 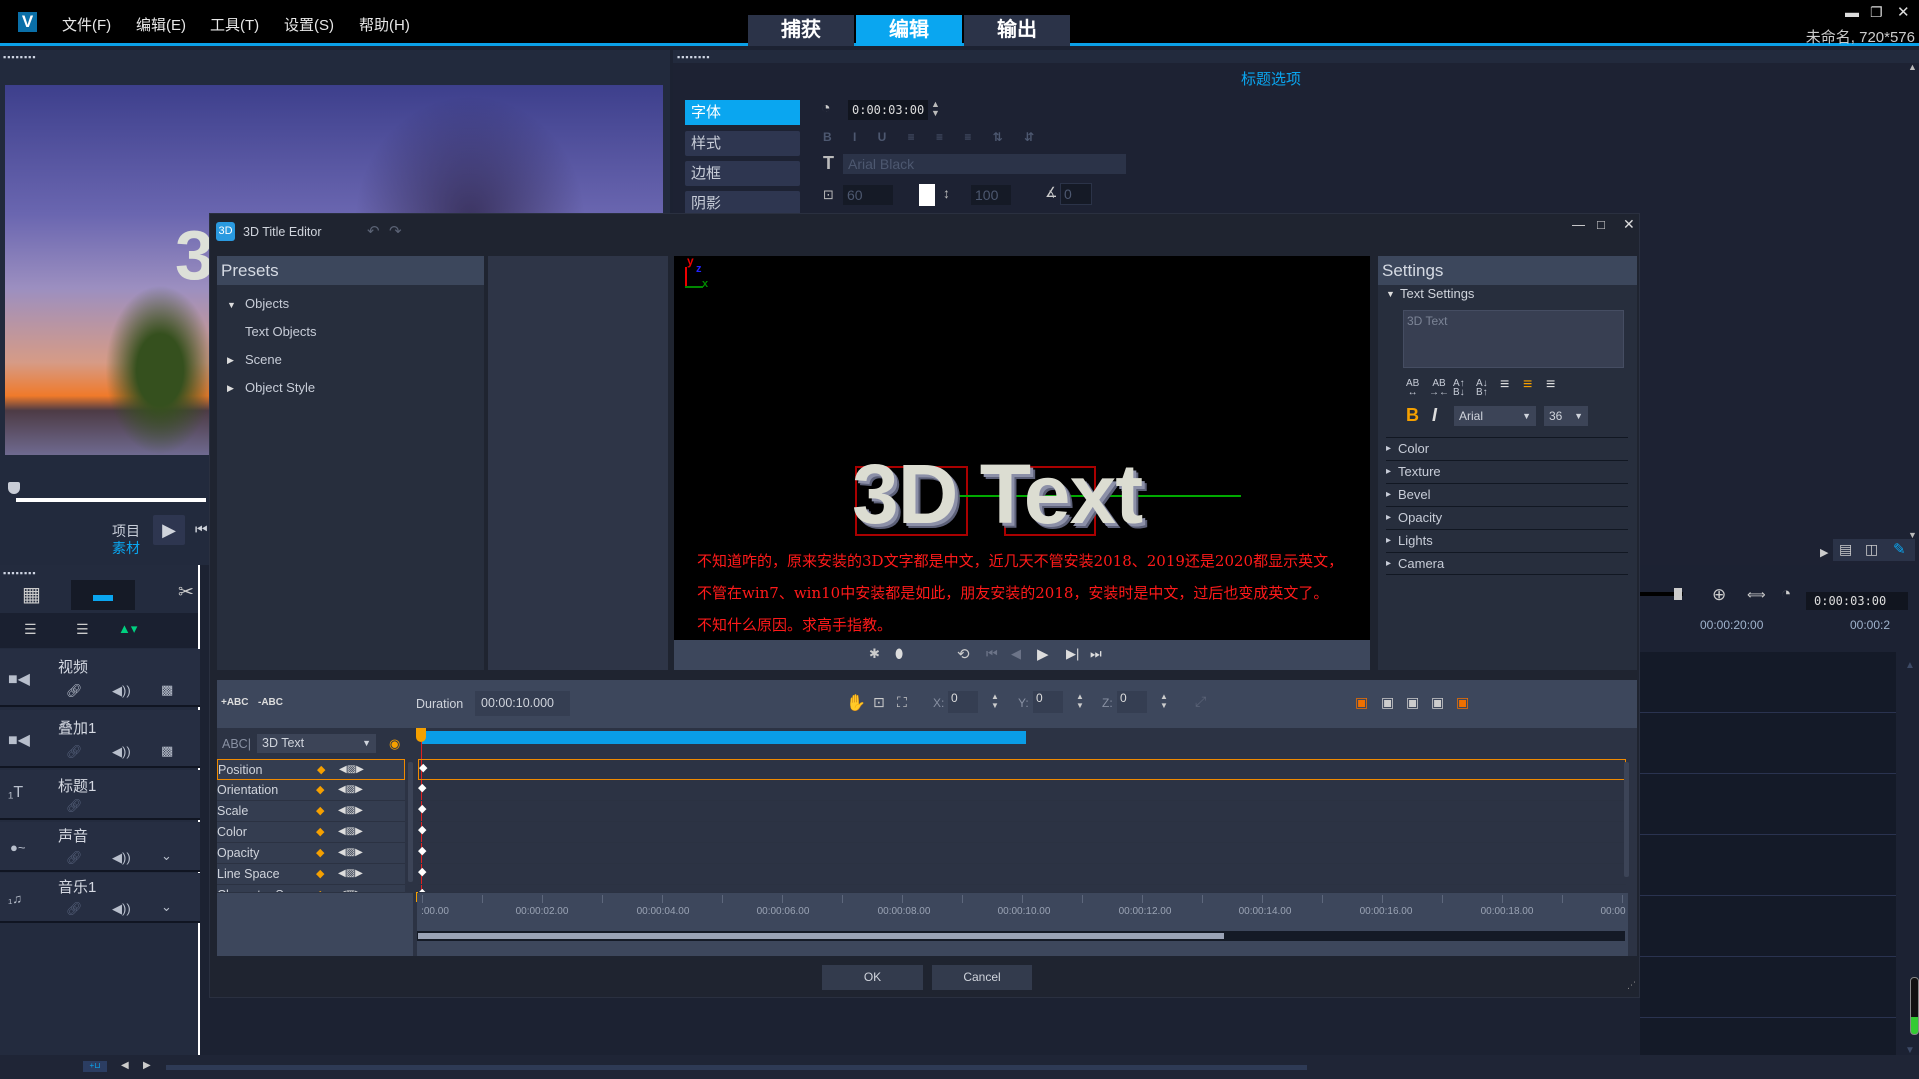 What do you see at coordinates (742, 112) in the screenshot?
I see `tab-font: 字体` at bounding box center [742, 112].